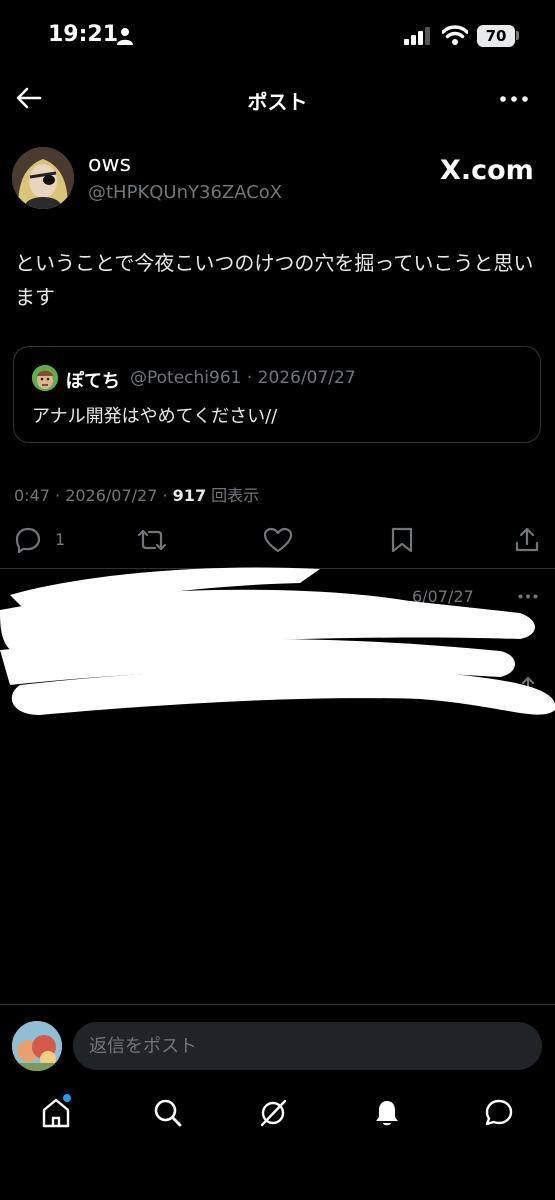  I want to click on author-handle: @tHPKQUnY36ZACoX, so click(185, 192).